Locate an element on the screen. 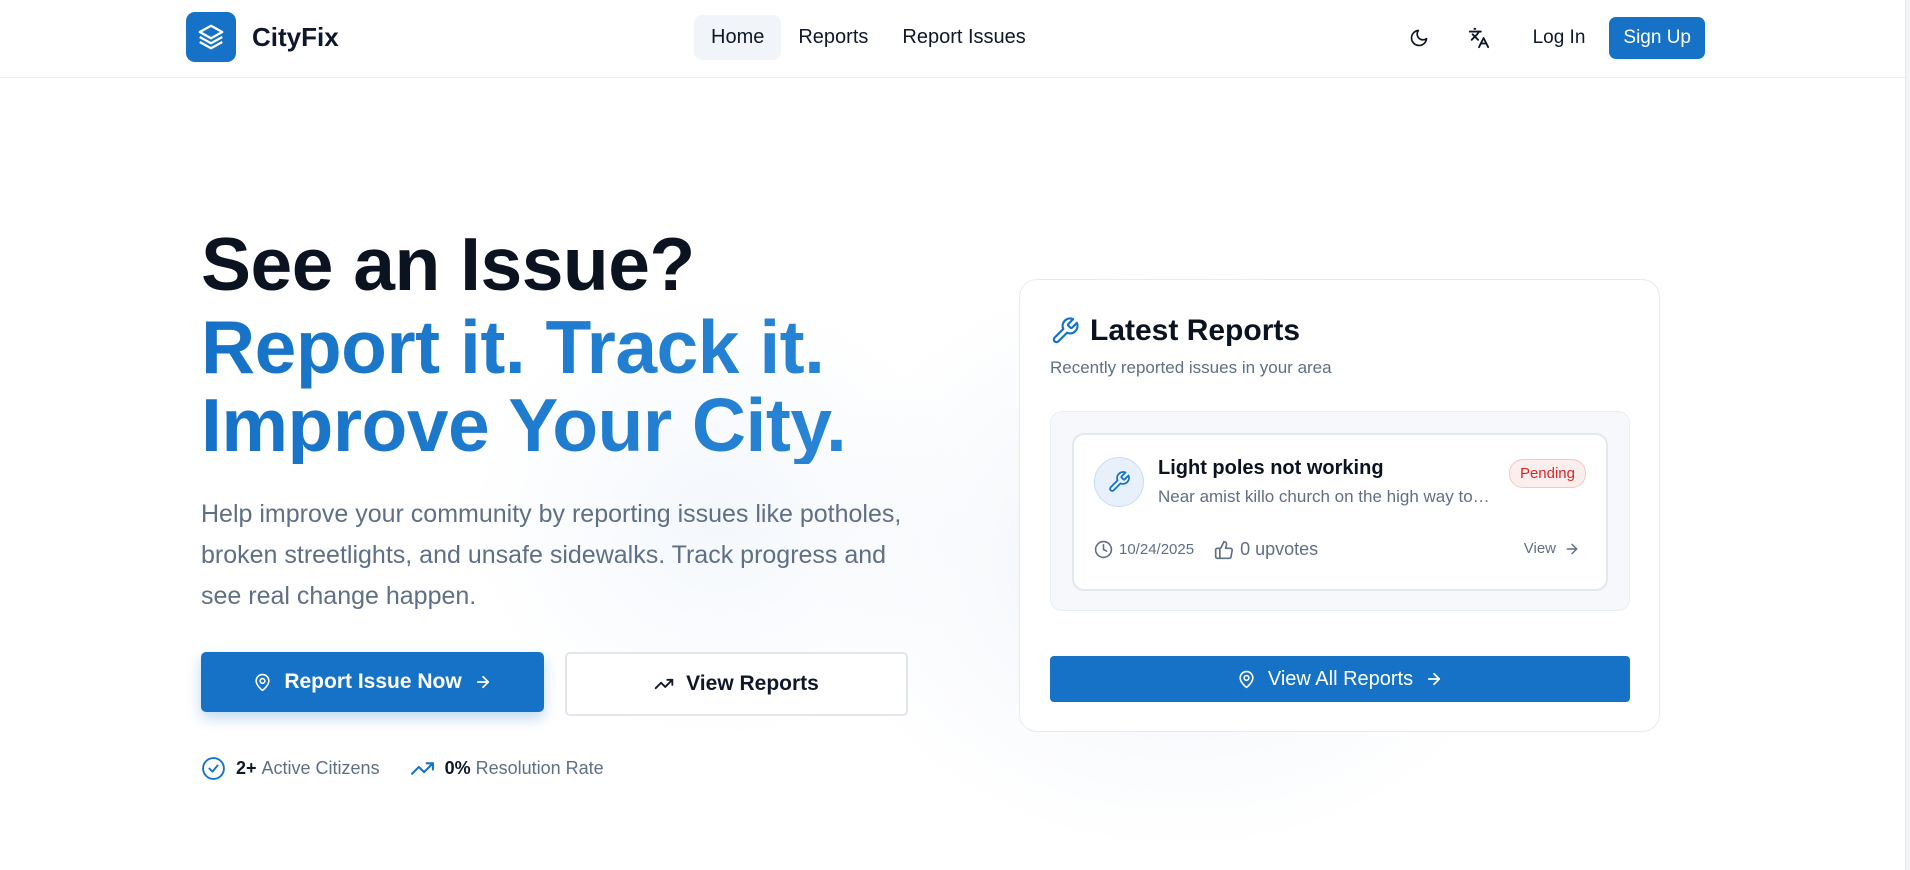 Image resolution: width=1910 pixels, height=870 pixels. brand-name: CityFix is located at coordinates (295, 36).